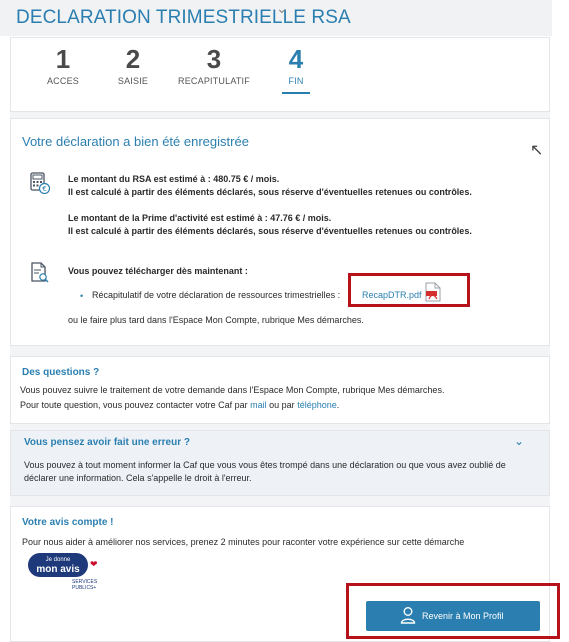 The image size is (569, 642). What do you see at coordinates (158, 271) in the screenshot?
I see `download-intro: Vous pouvez télécharger dès maintenant :` at bounding box center [158, 271].